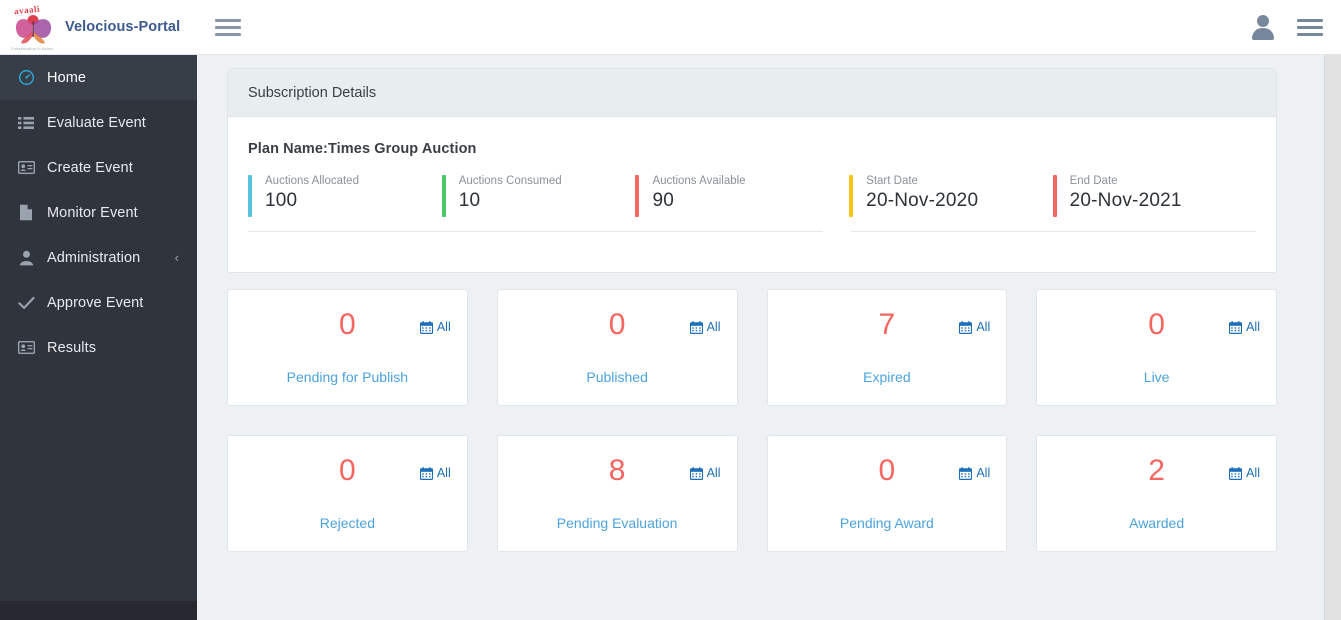 The height and width of the screenshot is (620, 1341). Describe the element at coordinates (312, 181) in the screenshot. I see `metric-label: Auctions Allocated` at that location.